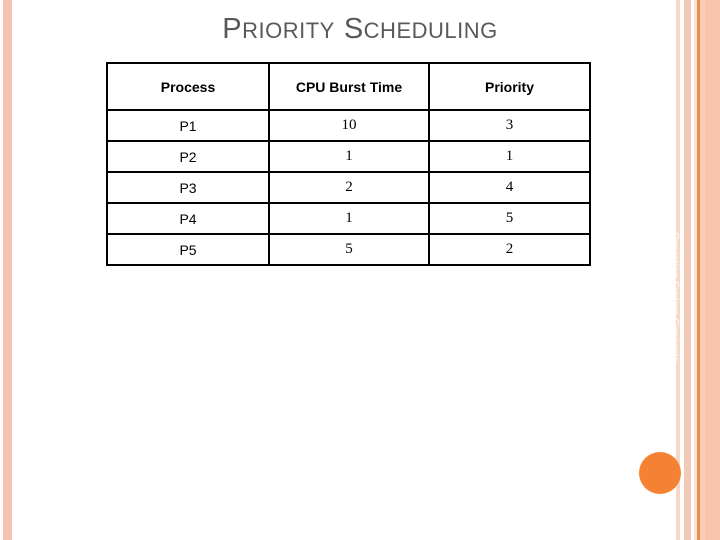 This screenshot has height=540, width=720. What do you see at coordinates (188, 249) in the screenshot?
I see `cell-process: P5` at bounding box center [188, 249].